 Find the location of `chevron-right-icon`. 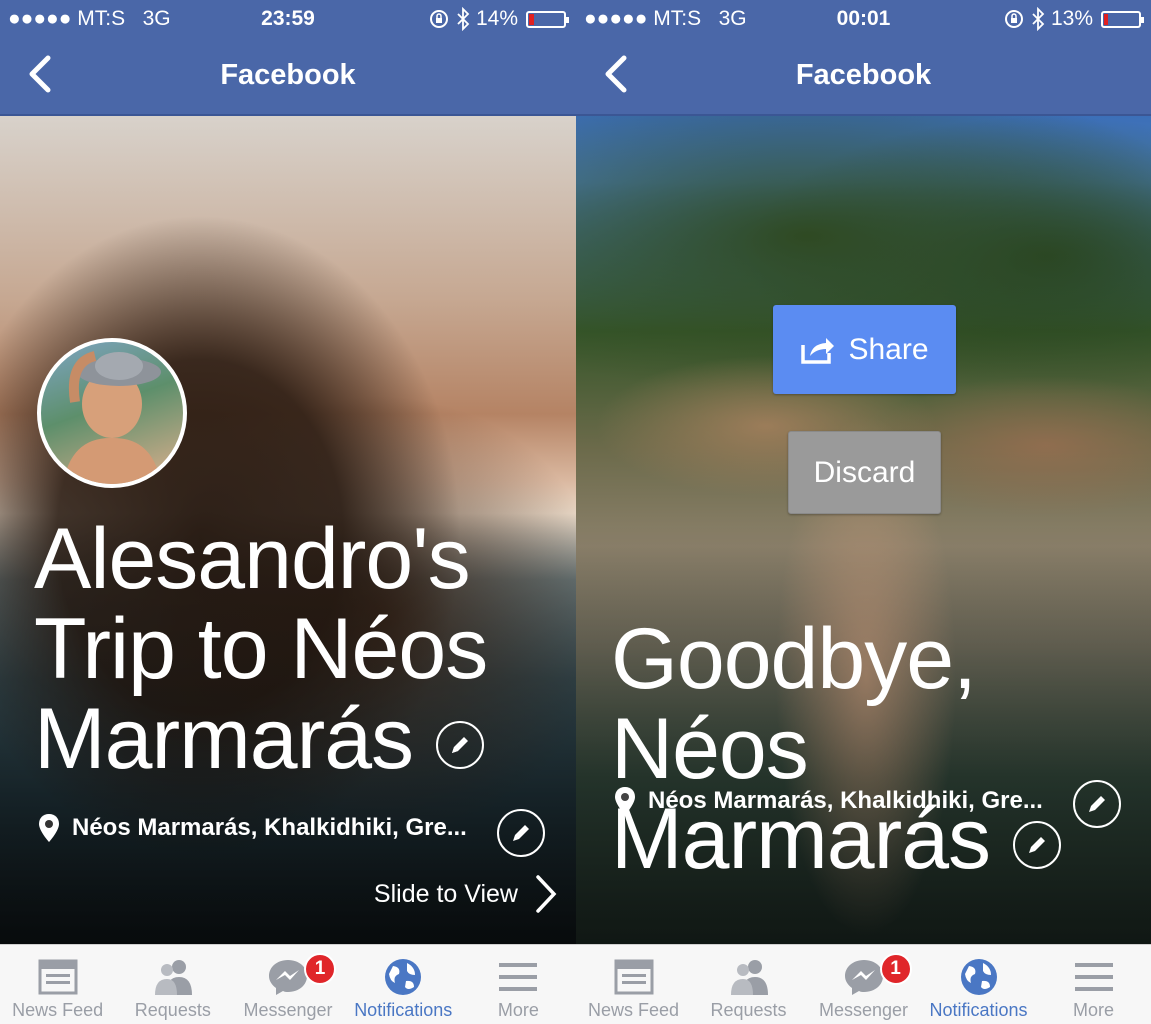

chevron-right-icon is located at coordinates (546, 894).